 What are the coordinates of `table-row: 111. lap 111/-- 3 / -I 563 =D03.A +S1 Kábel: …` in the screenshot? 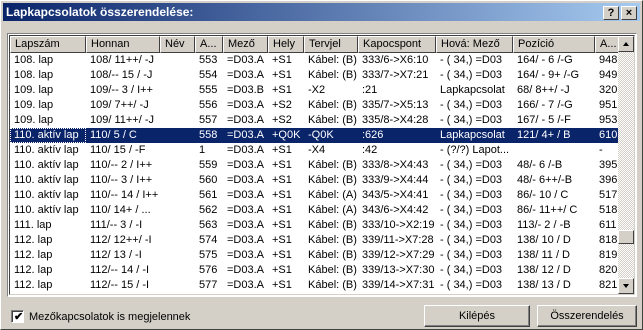 It's located at (315, 225).